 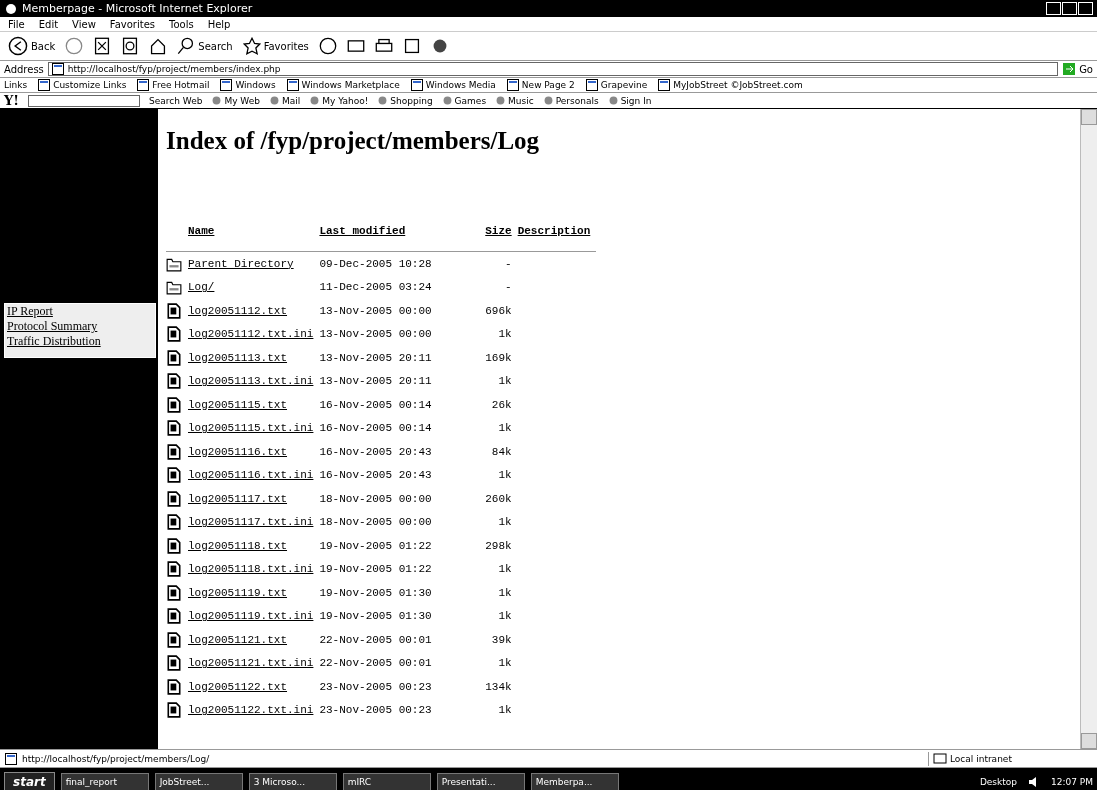 I want to click on menu-item: View, so click(x=84, y=24).